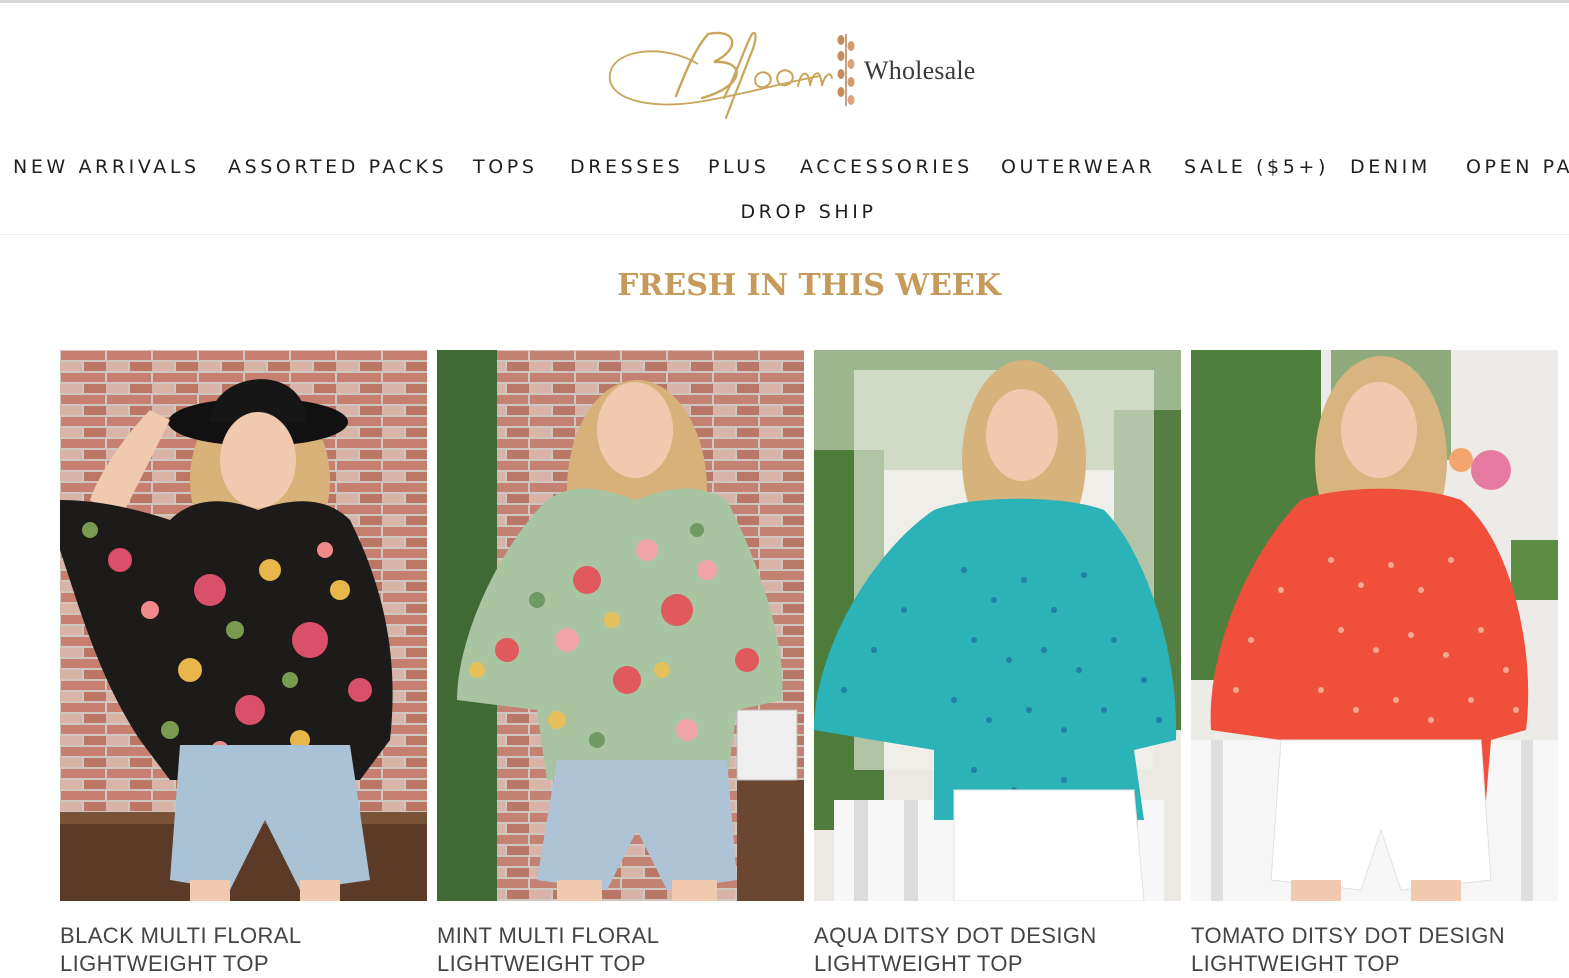 The image size is (1569, 978). Describe the element at coordinates (1374, 950) in the screenshot. I see `product-title: TOMATO DITSY DOT DESIGN LIGHTWEIGHT TOP` at that location.